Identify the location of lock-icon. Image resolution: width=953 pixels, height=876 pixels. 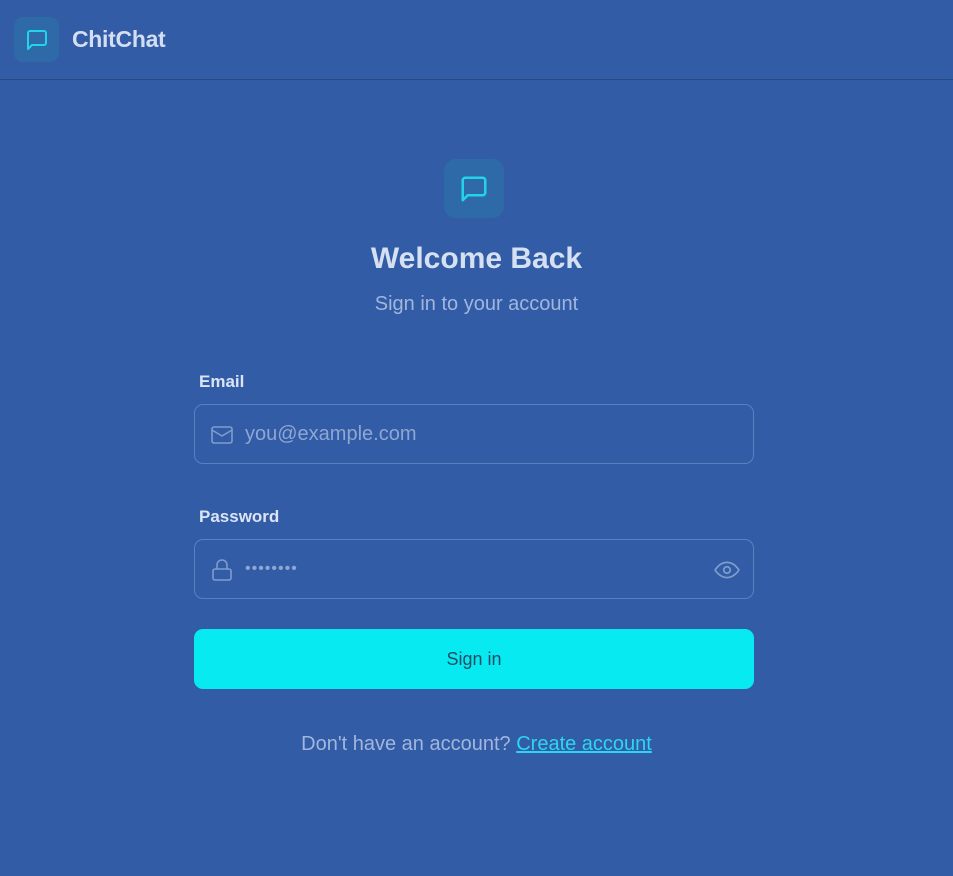
(222, 570).